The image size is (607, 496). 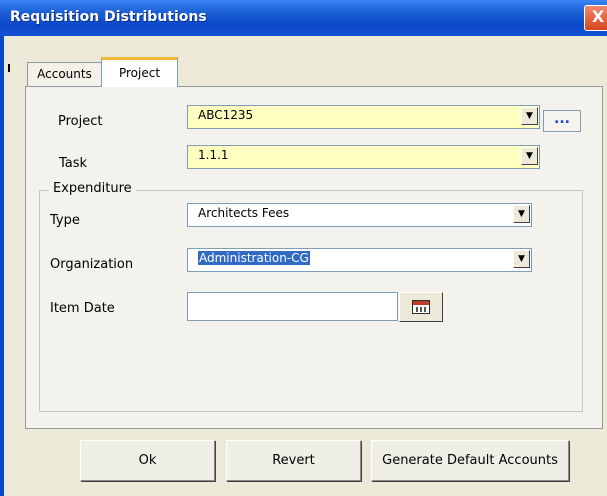 What do you see at coordinates (226, 115) in the screenshot?
I see `project-value: ABC1235` at bounding box center [226, 115].